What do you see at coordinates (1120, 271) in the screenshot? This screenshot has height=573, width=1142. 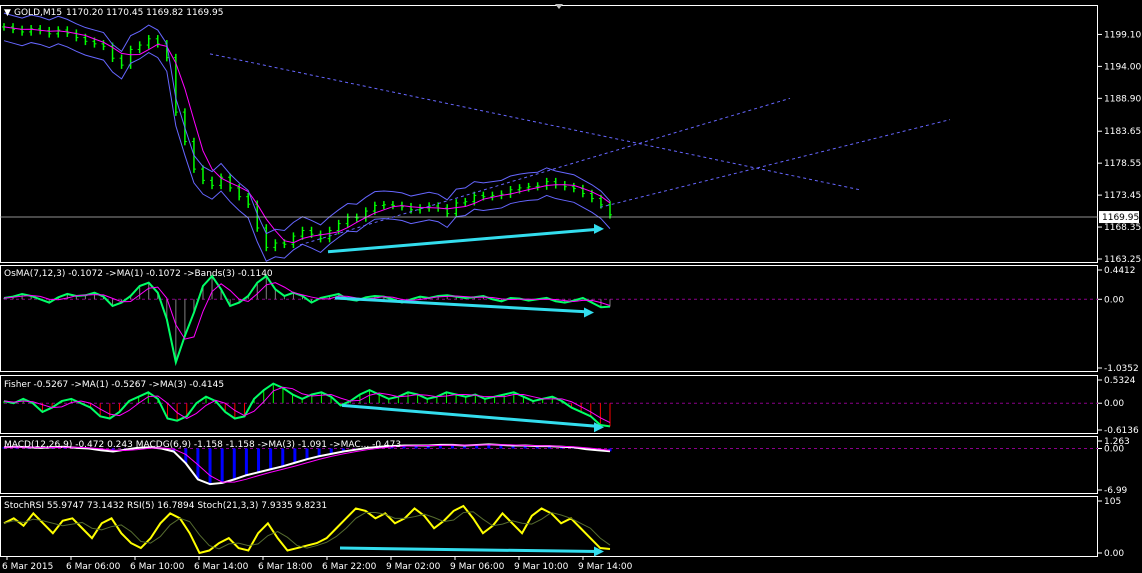 I see `y-tick-label: 0.4412` at bounding box center [1120, 271].